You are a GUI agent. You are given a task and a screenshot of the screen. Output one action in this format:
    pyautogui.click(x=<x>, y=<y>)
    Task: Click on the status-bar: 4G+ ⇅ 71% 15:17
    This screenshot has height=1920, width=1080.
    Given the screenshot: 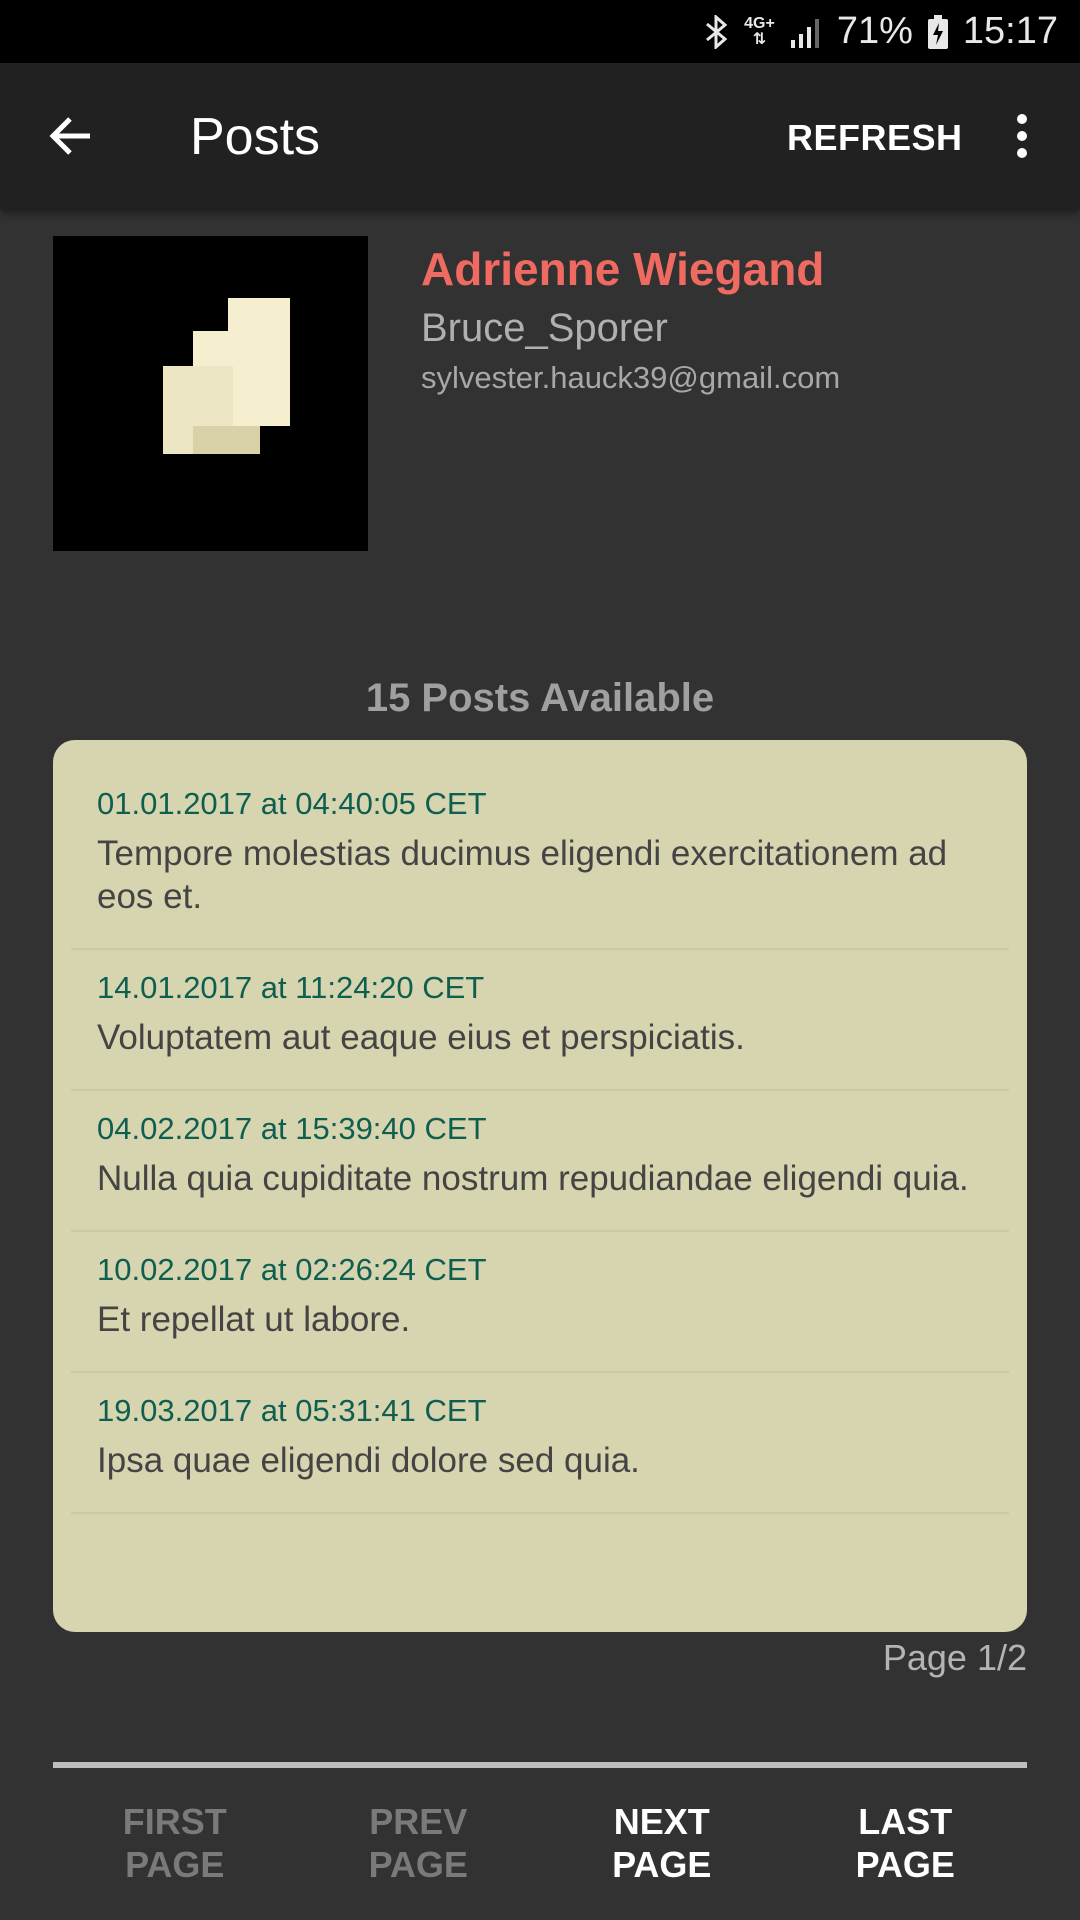 What is the action you would take?
    pyautogui.click(x=540, y=31)
    